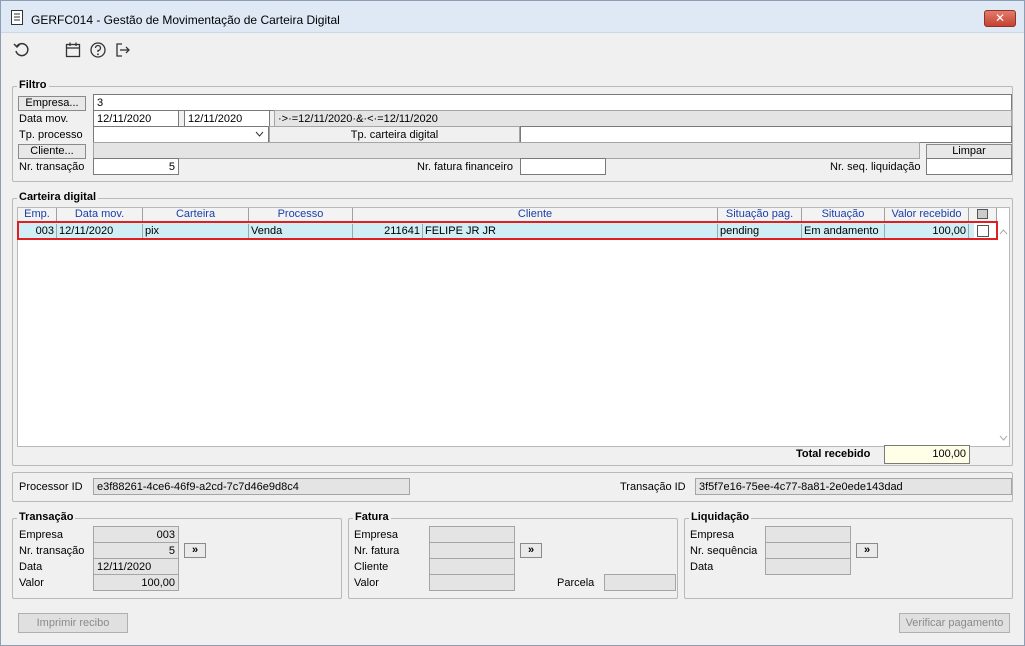  I want to click on transacao-id-label: Transação ID, so click(653, 487).